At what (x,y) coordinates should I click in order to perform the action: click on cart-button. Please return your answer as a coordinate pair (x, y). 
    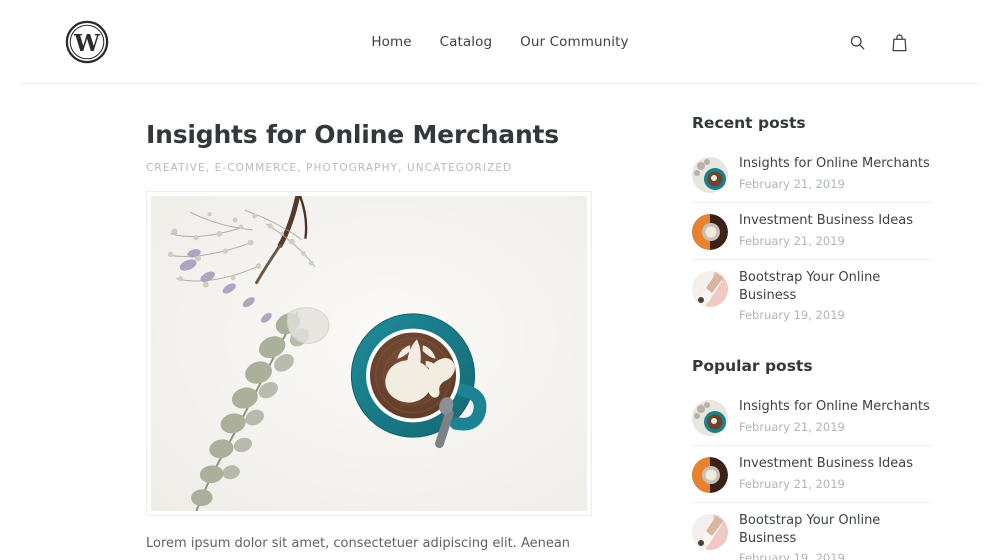
    Looking at the image, I should click on (899, 42).